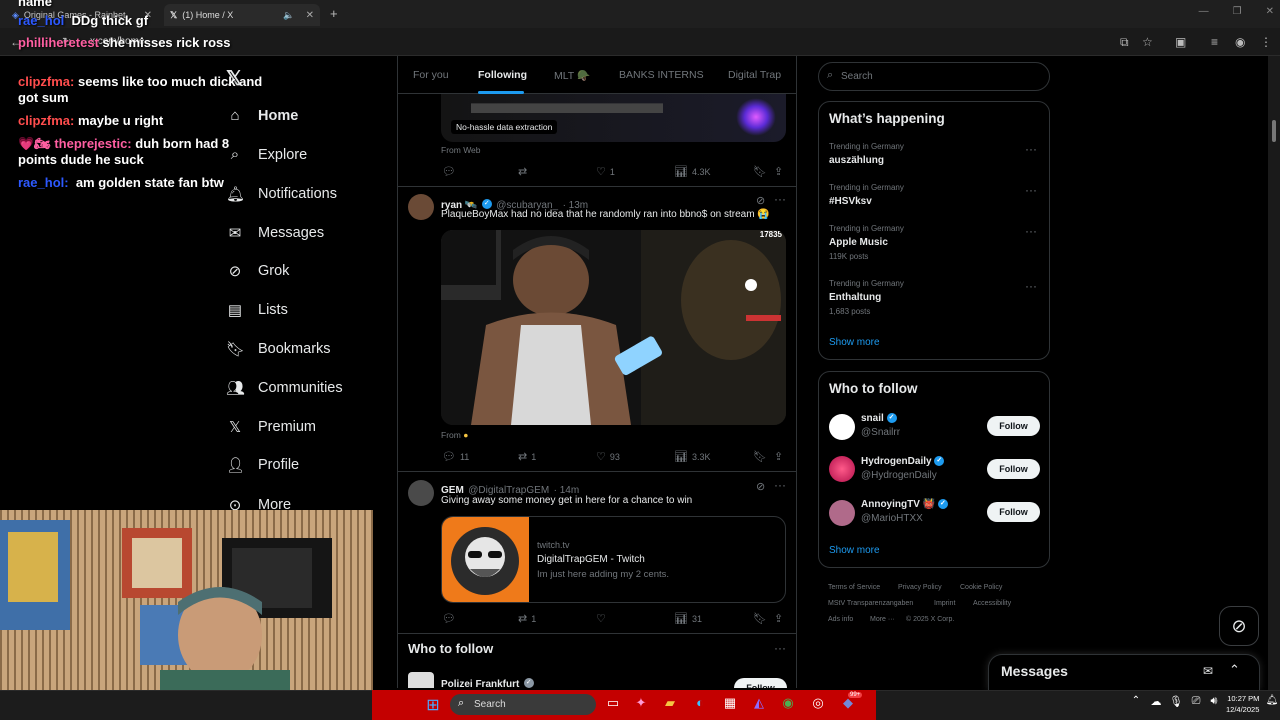 Image resolution: width=1280 pixels, height=720 pixels. What do you see at coordinates (613, 704) in the screenshot?
I see `task-view-icon: ▭` at bounding box center [613, 704].